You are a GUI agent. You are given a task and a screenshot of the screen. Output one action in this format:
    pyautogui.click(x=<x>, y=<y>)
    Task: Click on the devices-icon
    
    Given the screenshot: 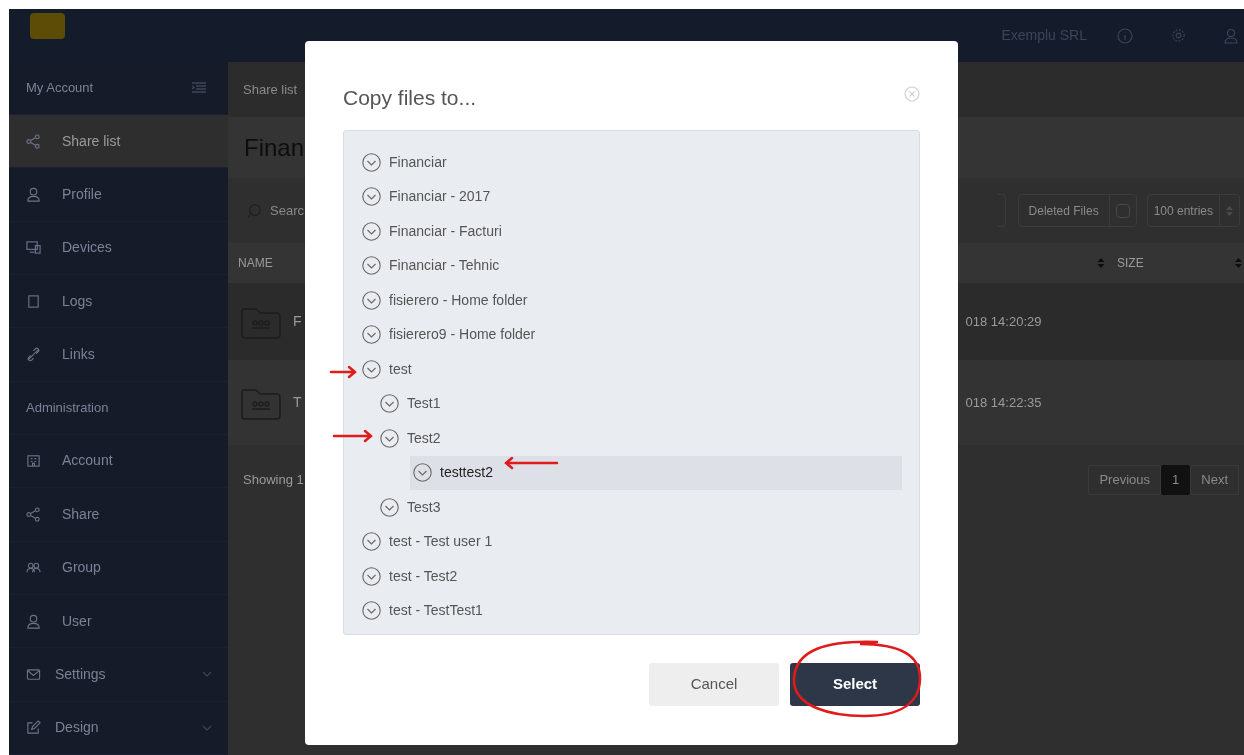 What is the action you would take?
    pyautogui.click(x=33, y=248)
    